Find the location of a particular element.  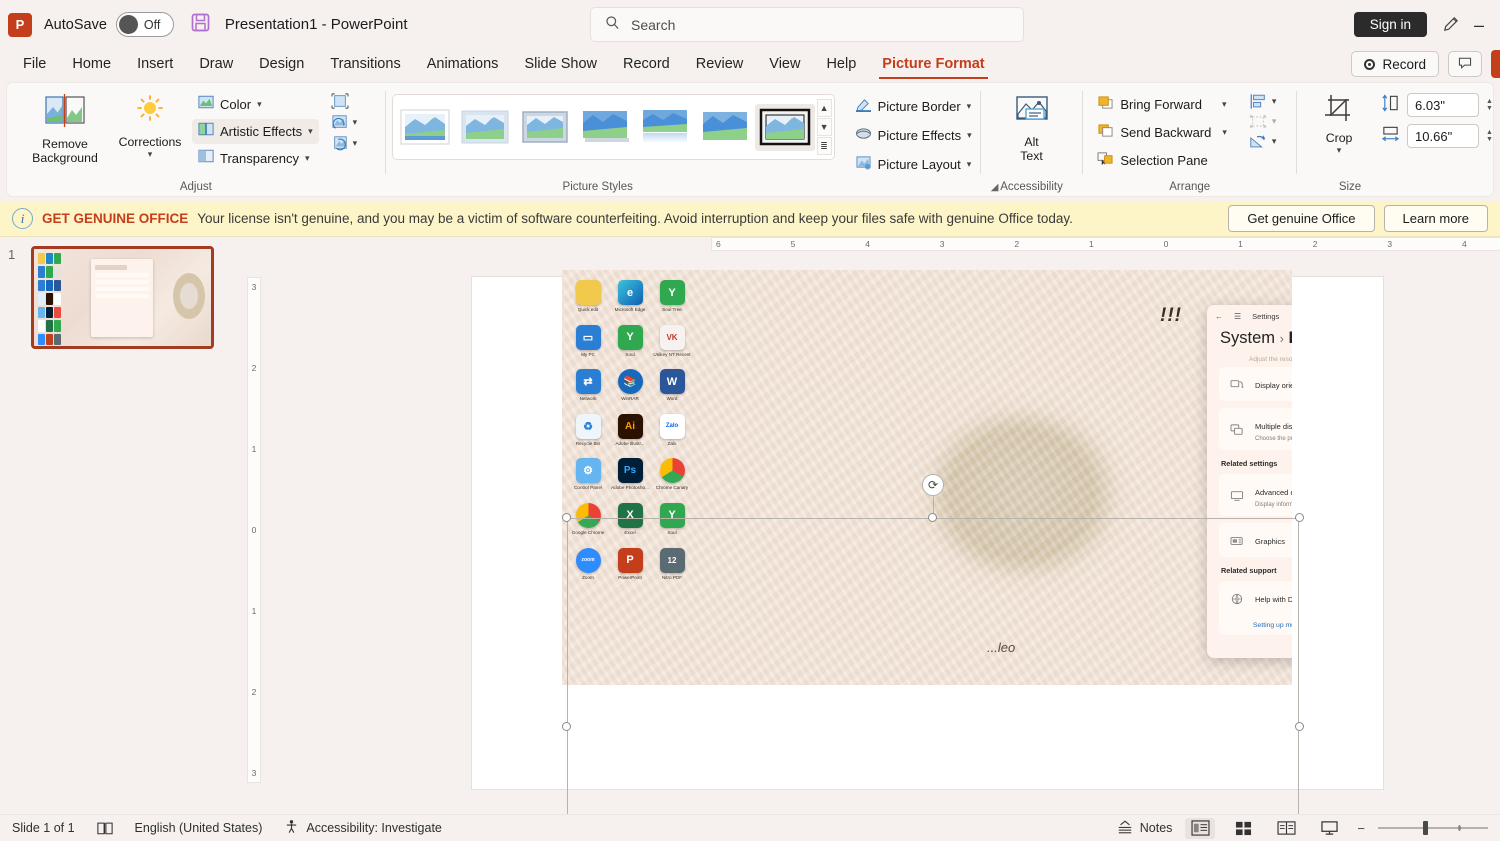

alt-text-button: Alt Text is located at coordinates (1032, 128).